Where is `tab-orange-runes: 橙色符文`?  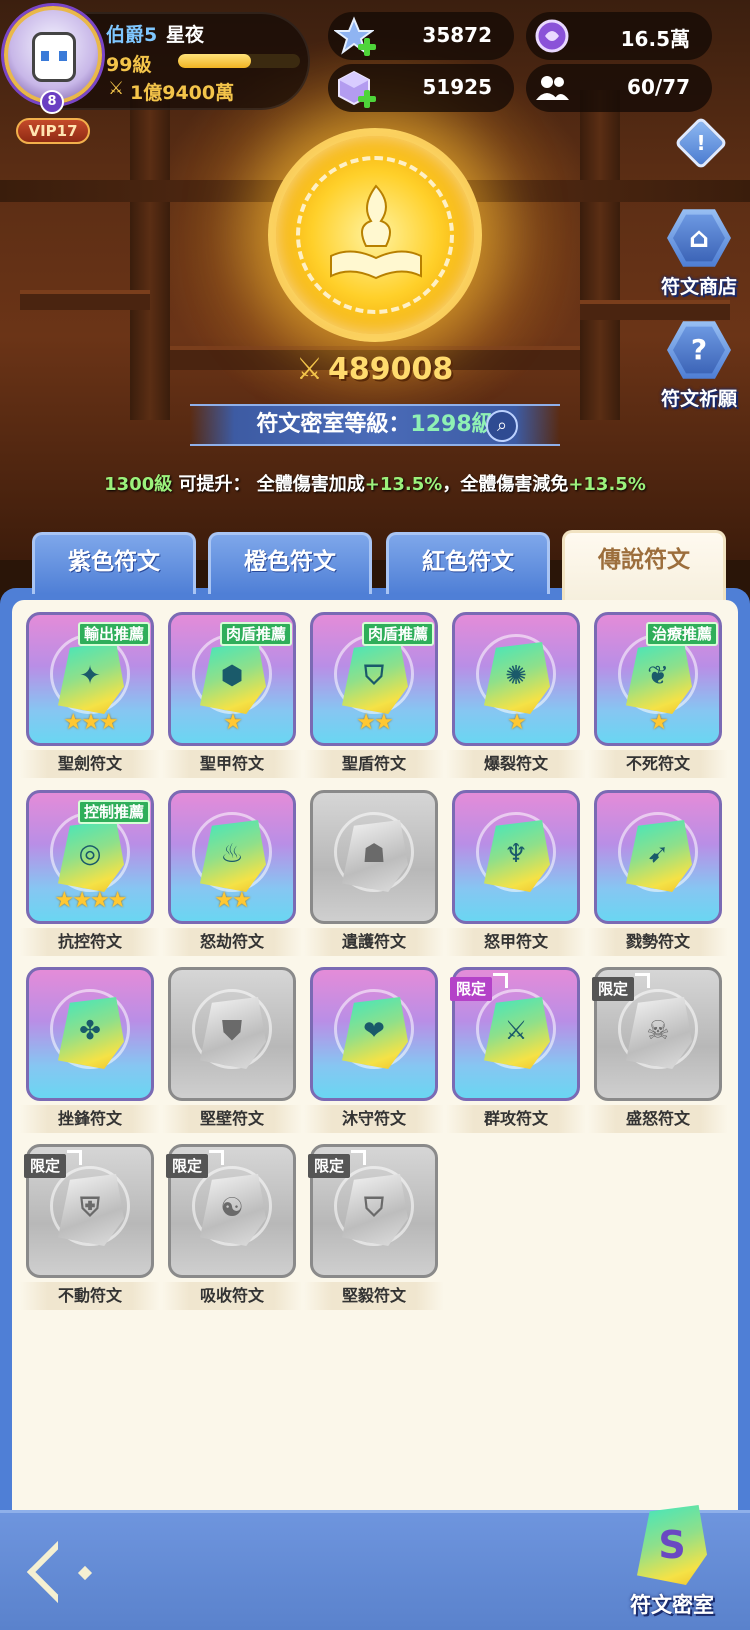
tab-orange-runes: 橙色符文 is located at coordinates (290, 563).